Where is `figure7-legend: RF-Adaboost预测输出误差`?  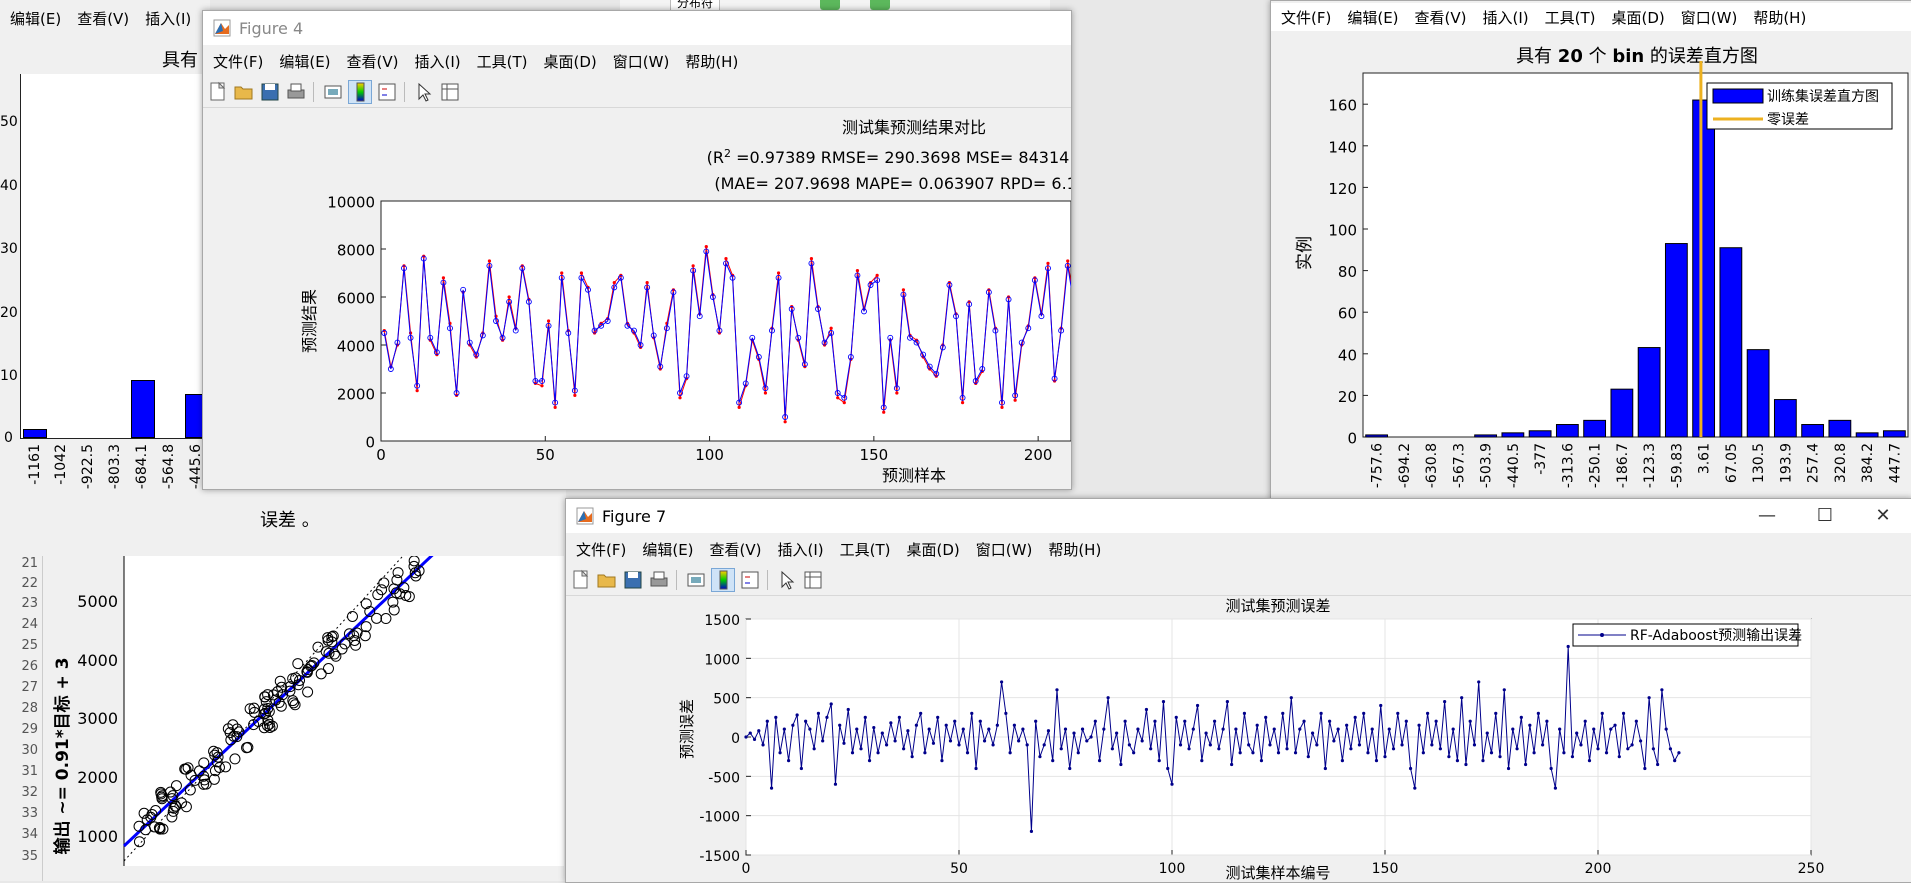
figure7-legend: RF-Adaboost预测输出误差 is located at coordinates (1687, 635).